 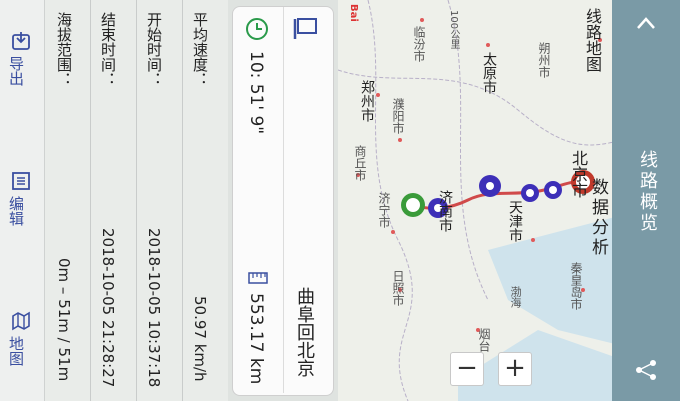 I want to click on map-label: 地图, so click(x=16, y=351).